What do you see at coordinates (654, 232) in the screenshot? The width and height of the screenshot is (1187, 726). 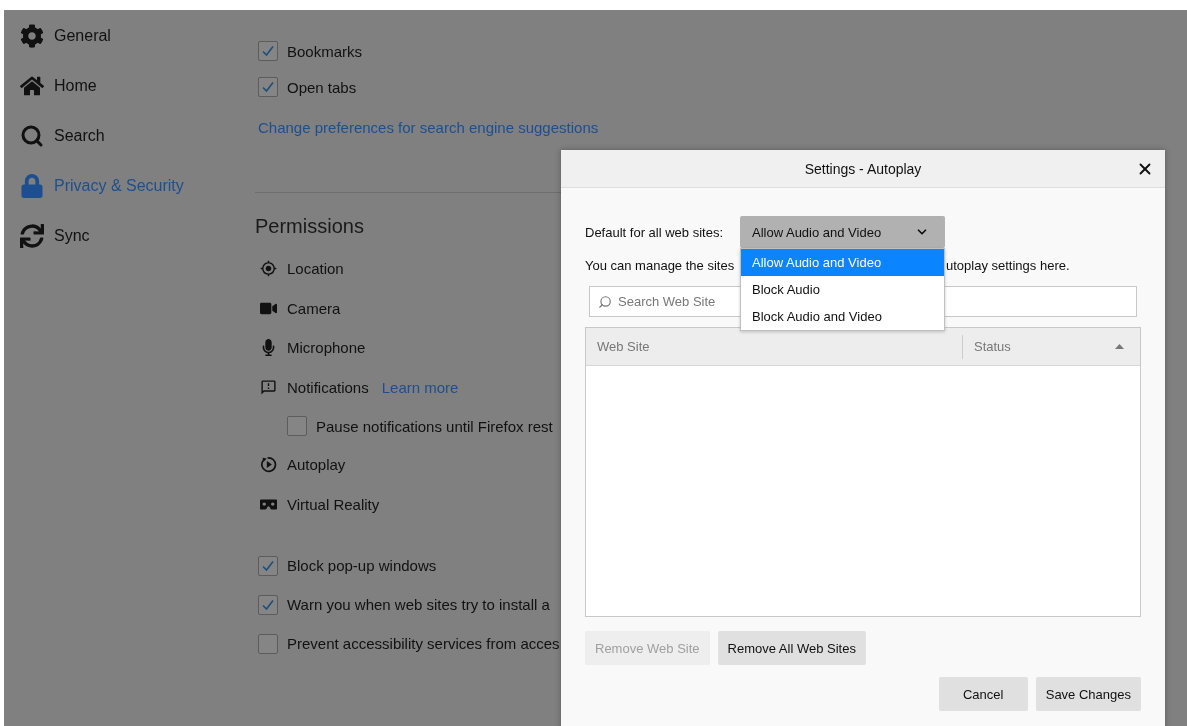 I see `default-label: Default for all web sites:` at bounding box center [654, 232].